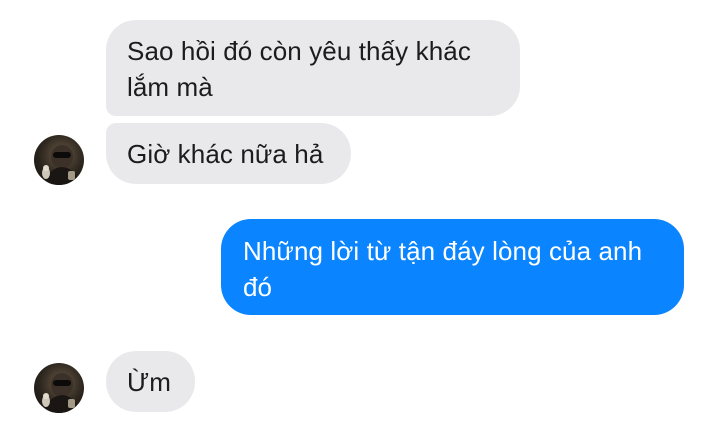  What do you see at coordinates (313, 68) in the screenshot?
I see `incoming-message-bubble: Sao hồi đó còn yêu thấy khác lắm mà` at bounding box center [313, 68].